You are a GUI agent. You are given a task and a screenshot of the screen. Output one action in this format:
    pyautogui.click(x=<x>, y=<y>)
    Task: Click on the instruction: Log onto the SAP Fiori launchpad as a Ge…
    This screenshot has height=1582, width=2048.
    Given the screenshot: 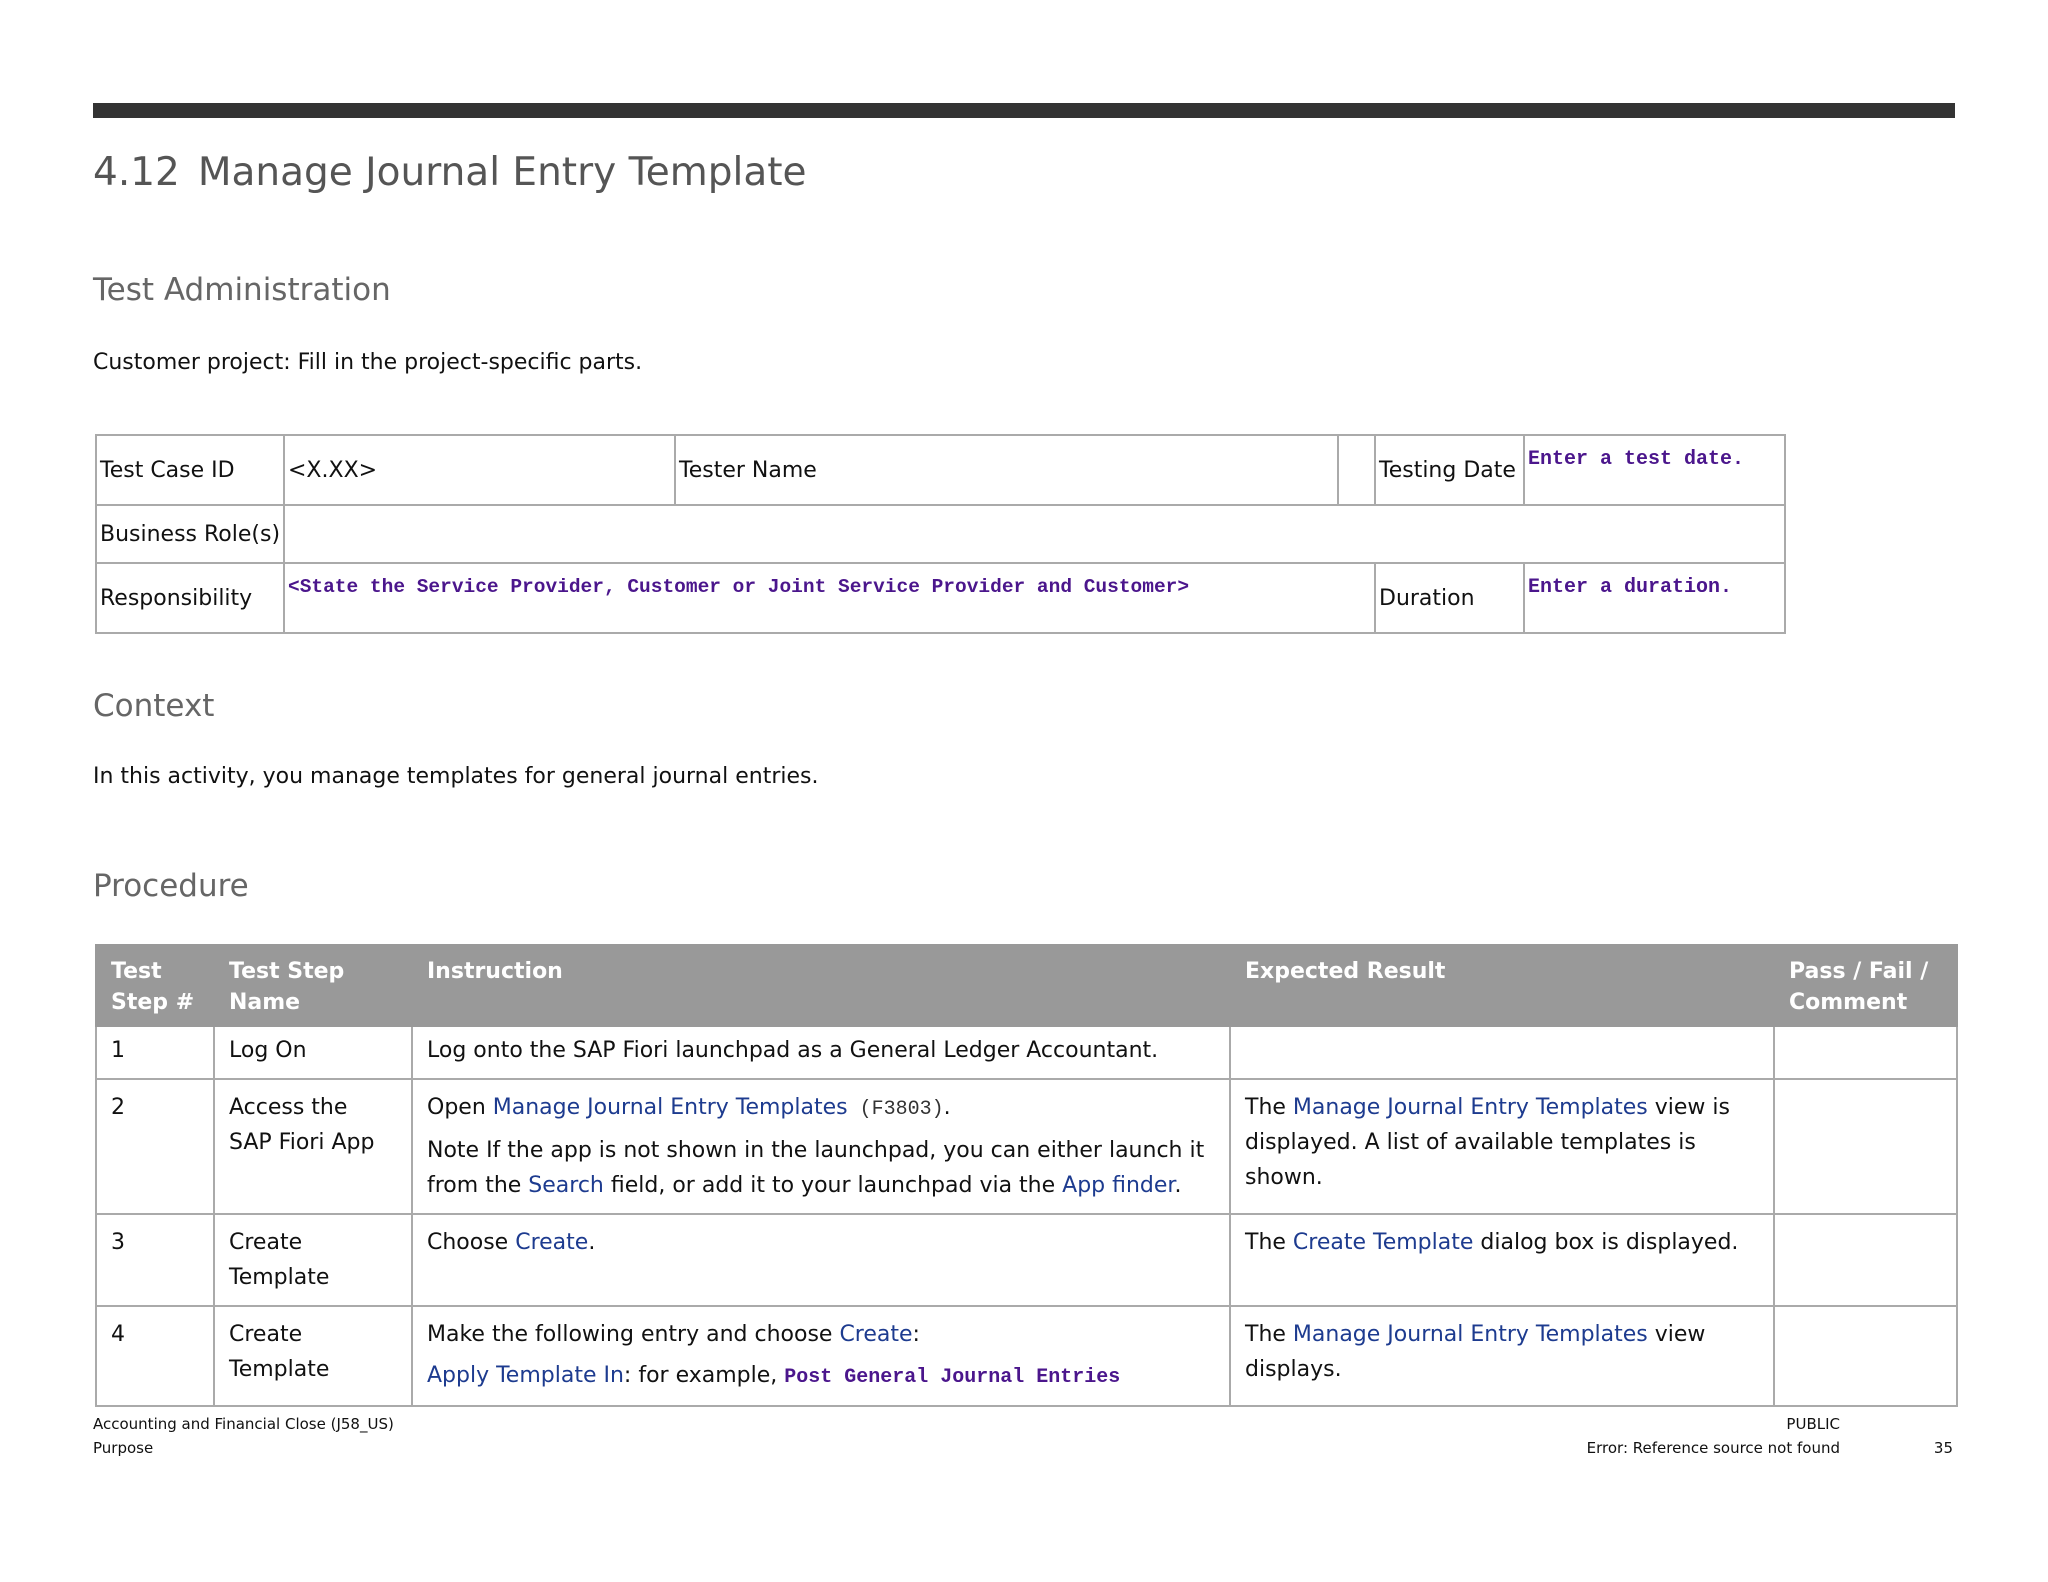 What is the action you would take?
    pyautogui.click(x=821, y=1052)
    